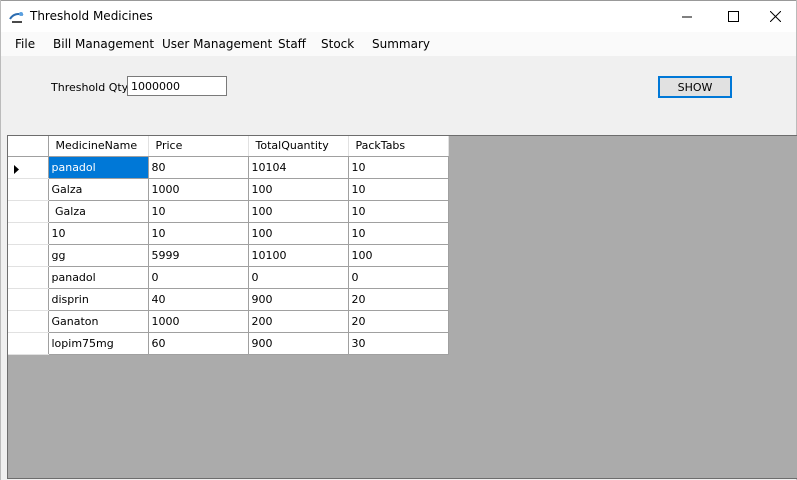 The height and width of the screenshot is (480, 797). Describe the element at coordinates (198, 343) in the screenshot. I see `cell-price: 60` at that location.